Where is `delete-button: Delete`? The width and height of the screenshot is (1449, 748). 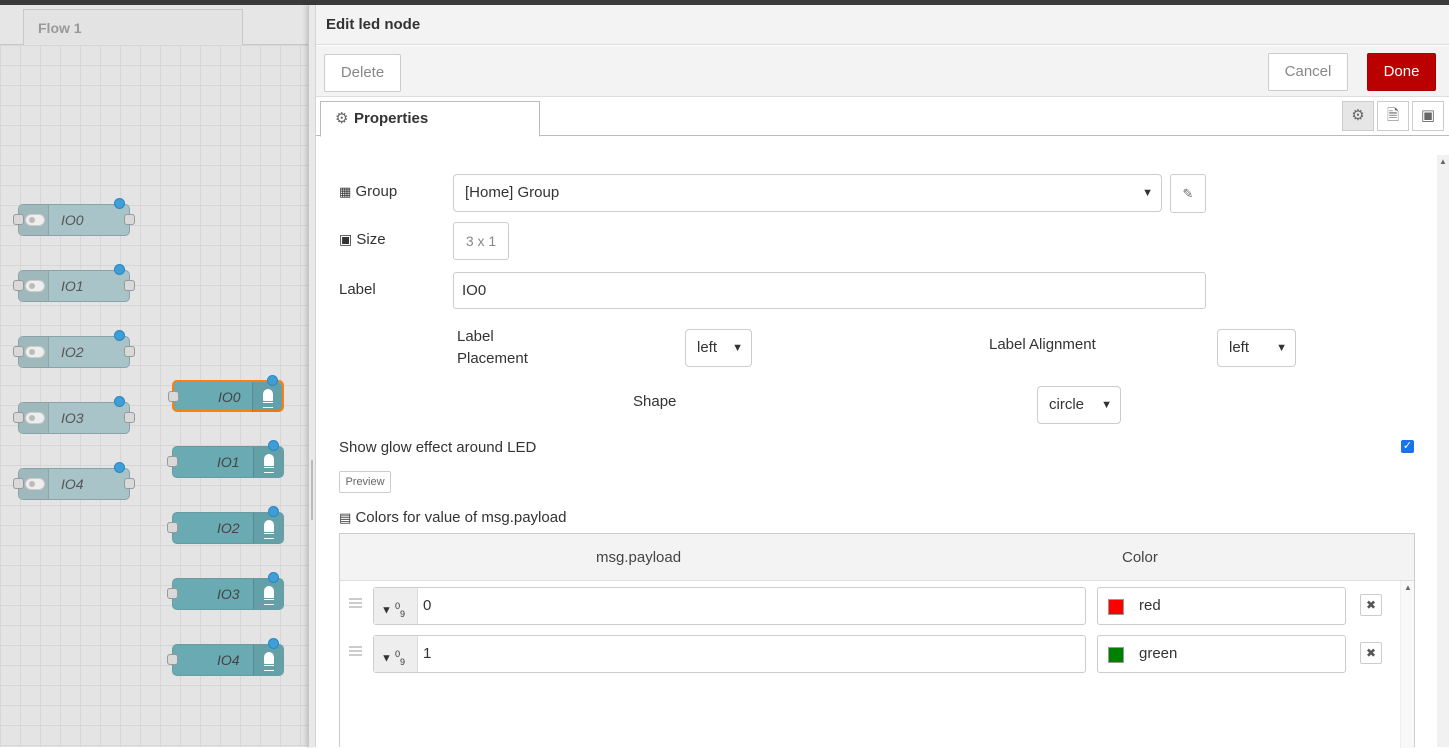
delete-button: Delete is located at coordinates (362, 73).